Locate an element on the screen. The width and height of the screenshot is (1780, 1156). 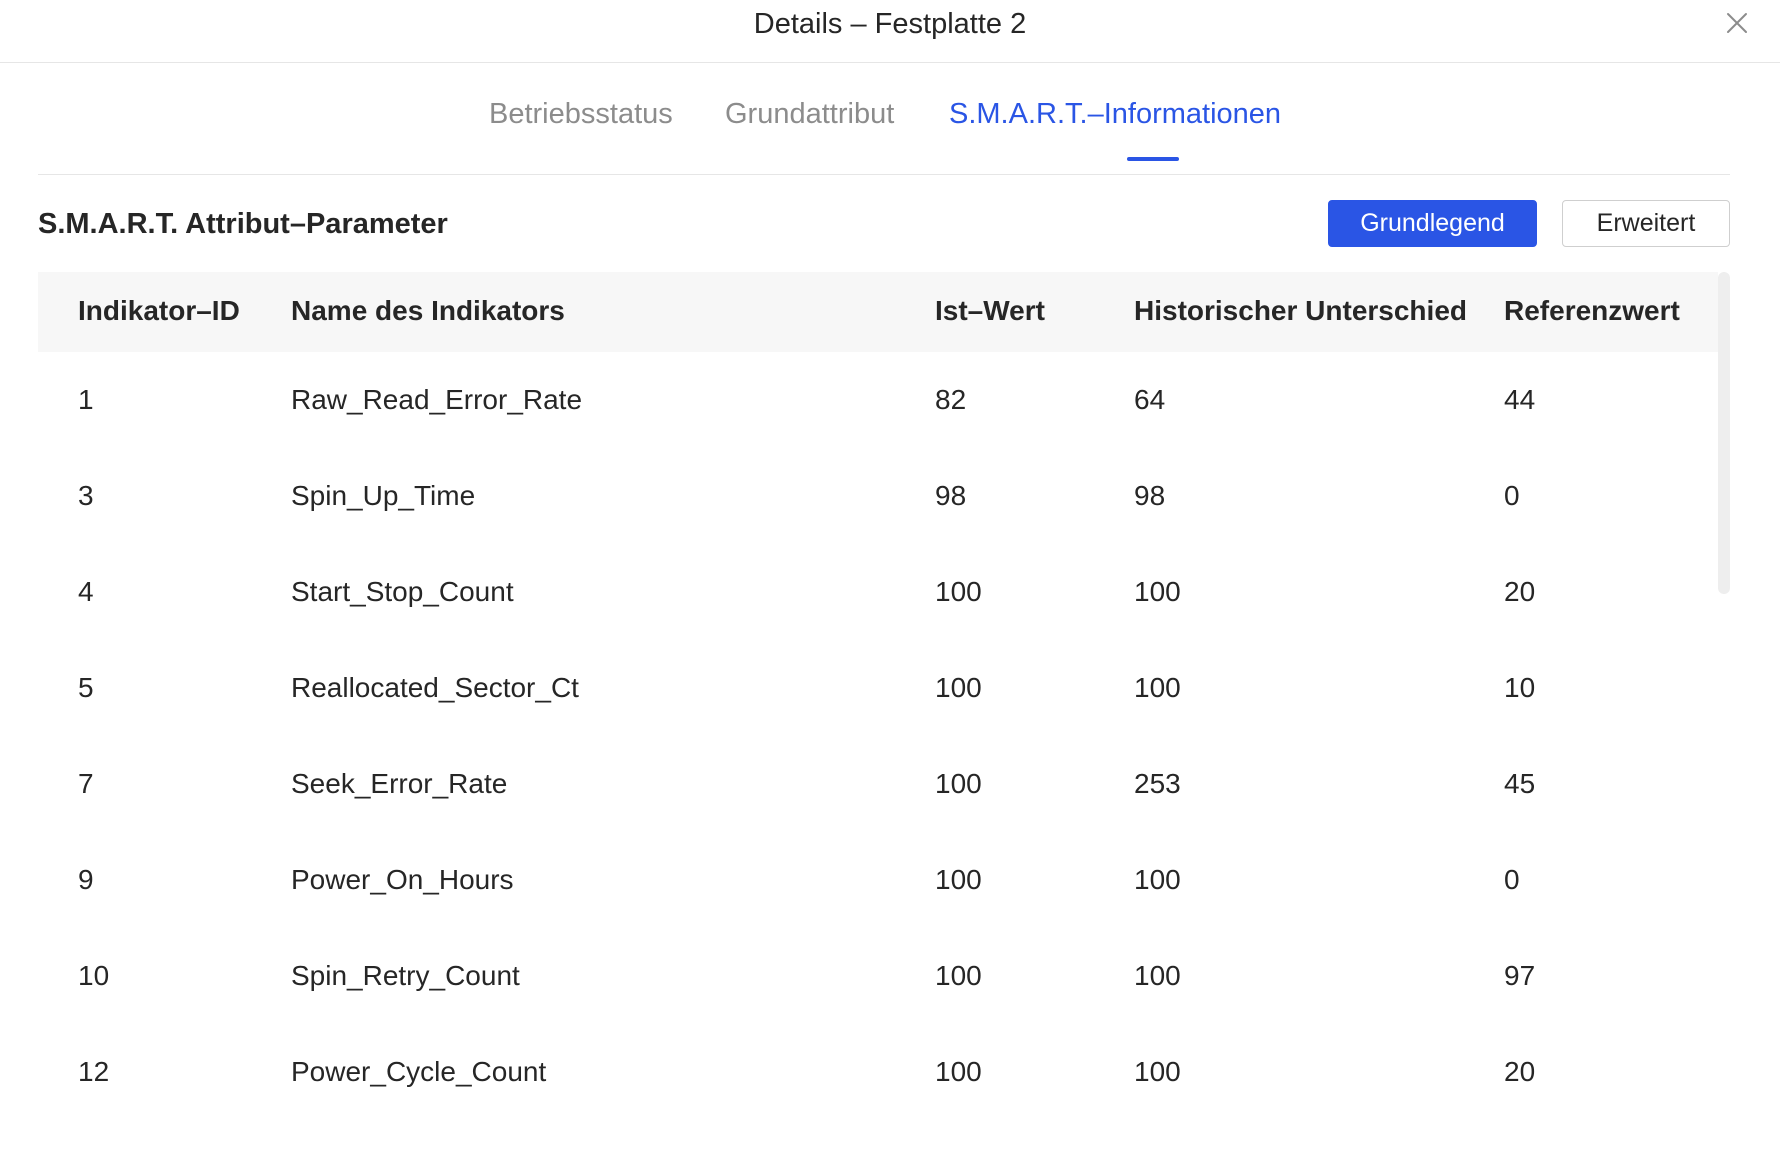
dialog-header: Details – Festplatte 2 is located at coordinates (890, 31).